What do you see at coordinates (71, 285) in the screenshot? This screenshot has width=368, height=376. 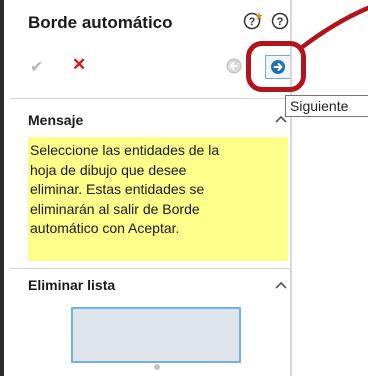 I see `delete-list-section-header: Eliminar lista` at bounding box center [71, 285].